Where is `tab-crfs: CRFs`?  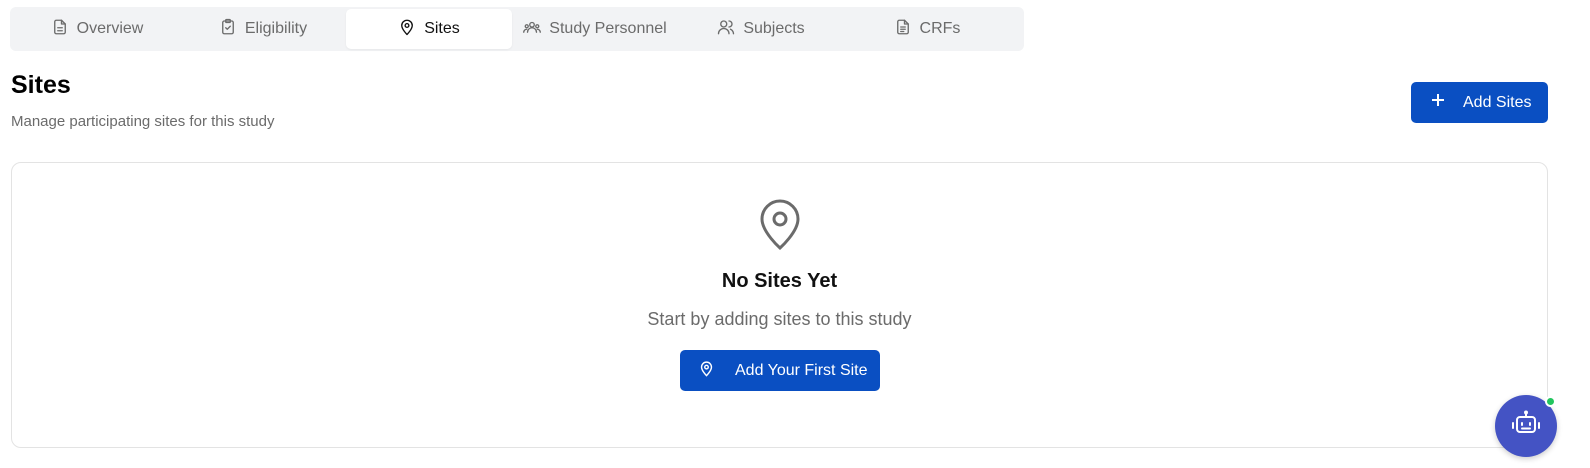
tab-crfs: CRFs is located at coordinates (927, 29).